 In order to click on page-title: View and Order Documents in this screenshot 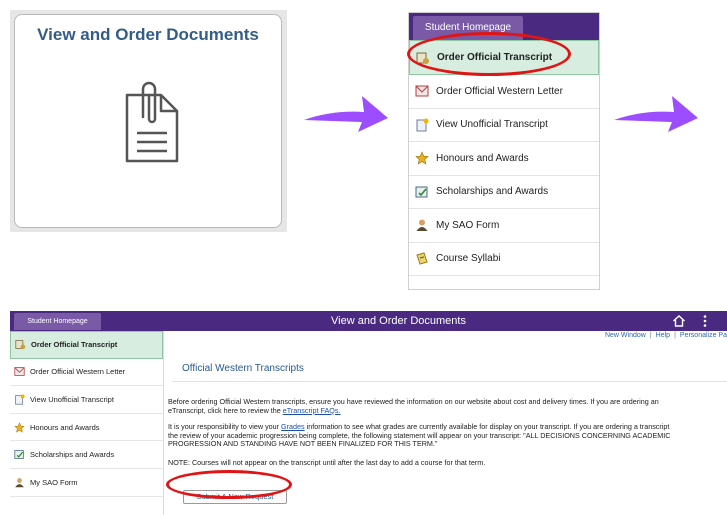, I will do `click(398, 321)`.